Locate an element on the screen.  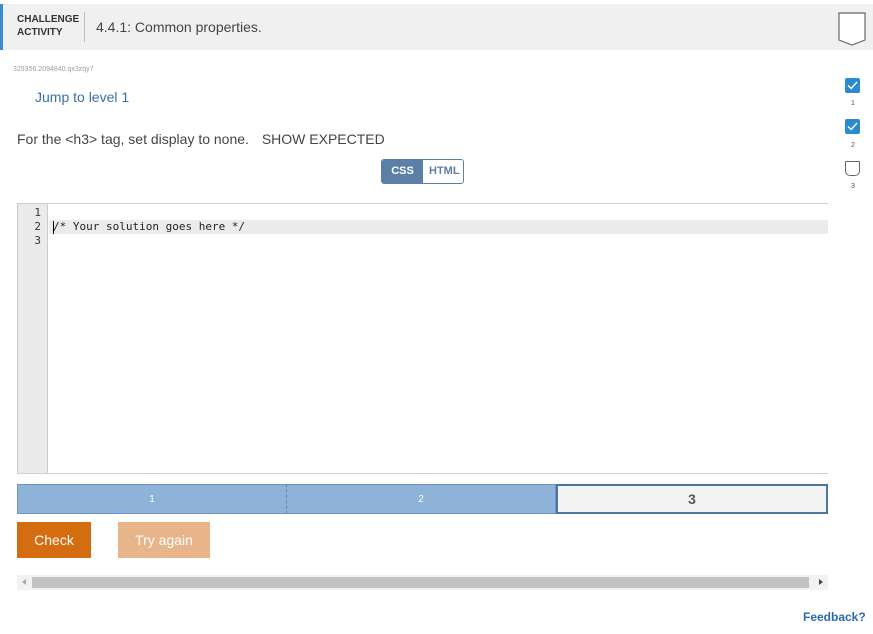
line-number: 1 is located at coordinates (37, 212).